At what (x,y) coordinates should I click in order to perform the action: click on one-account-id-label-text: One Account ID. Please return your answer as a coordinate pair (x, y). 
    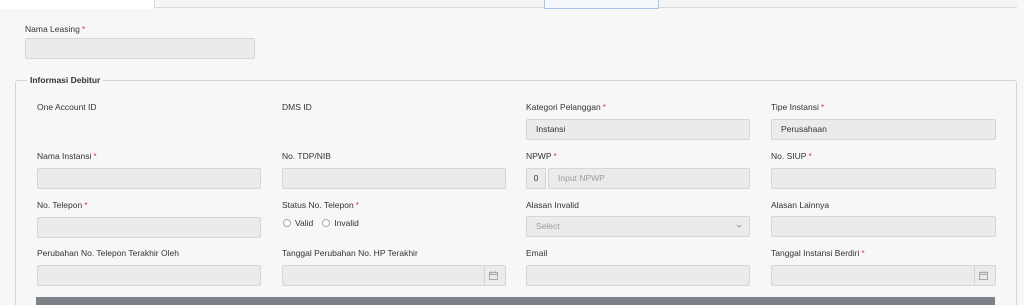
    Looking at the image, I should click on (67, 107).